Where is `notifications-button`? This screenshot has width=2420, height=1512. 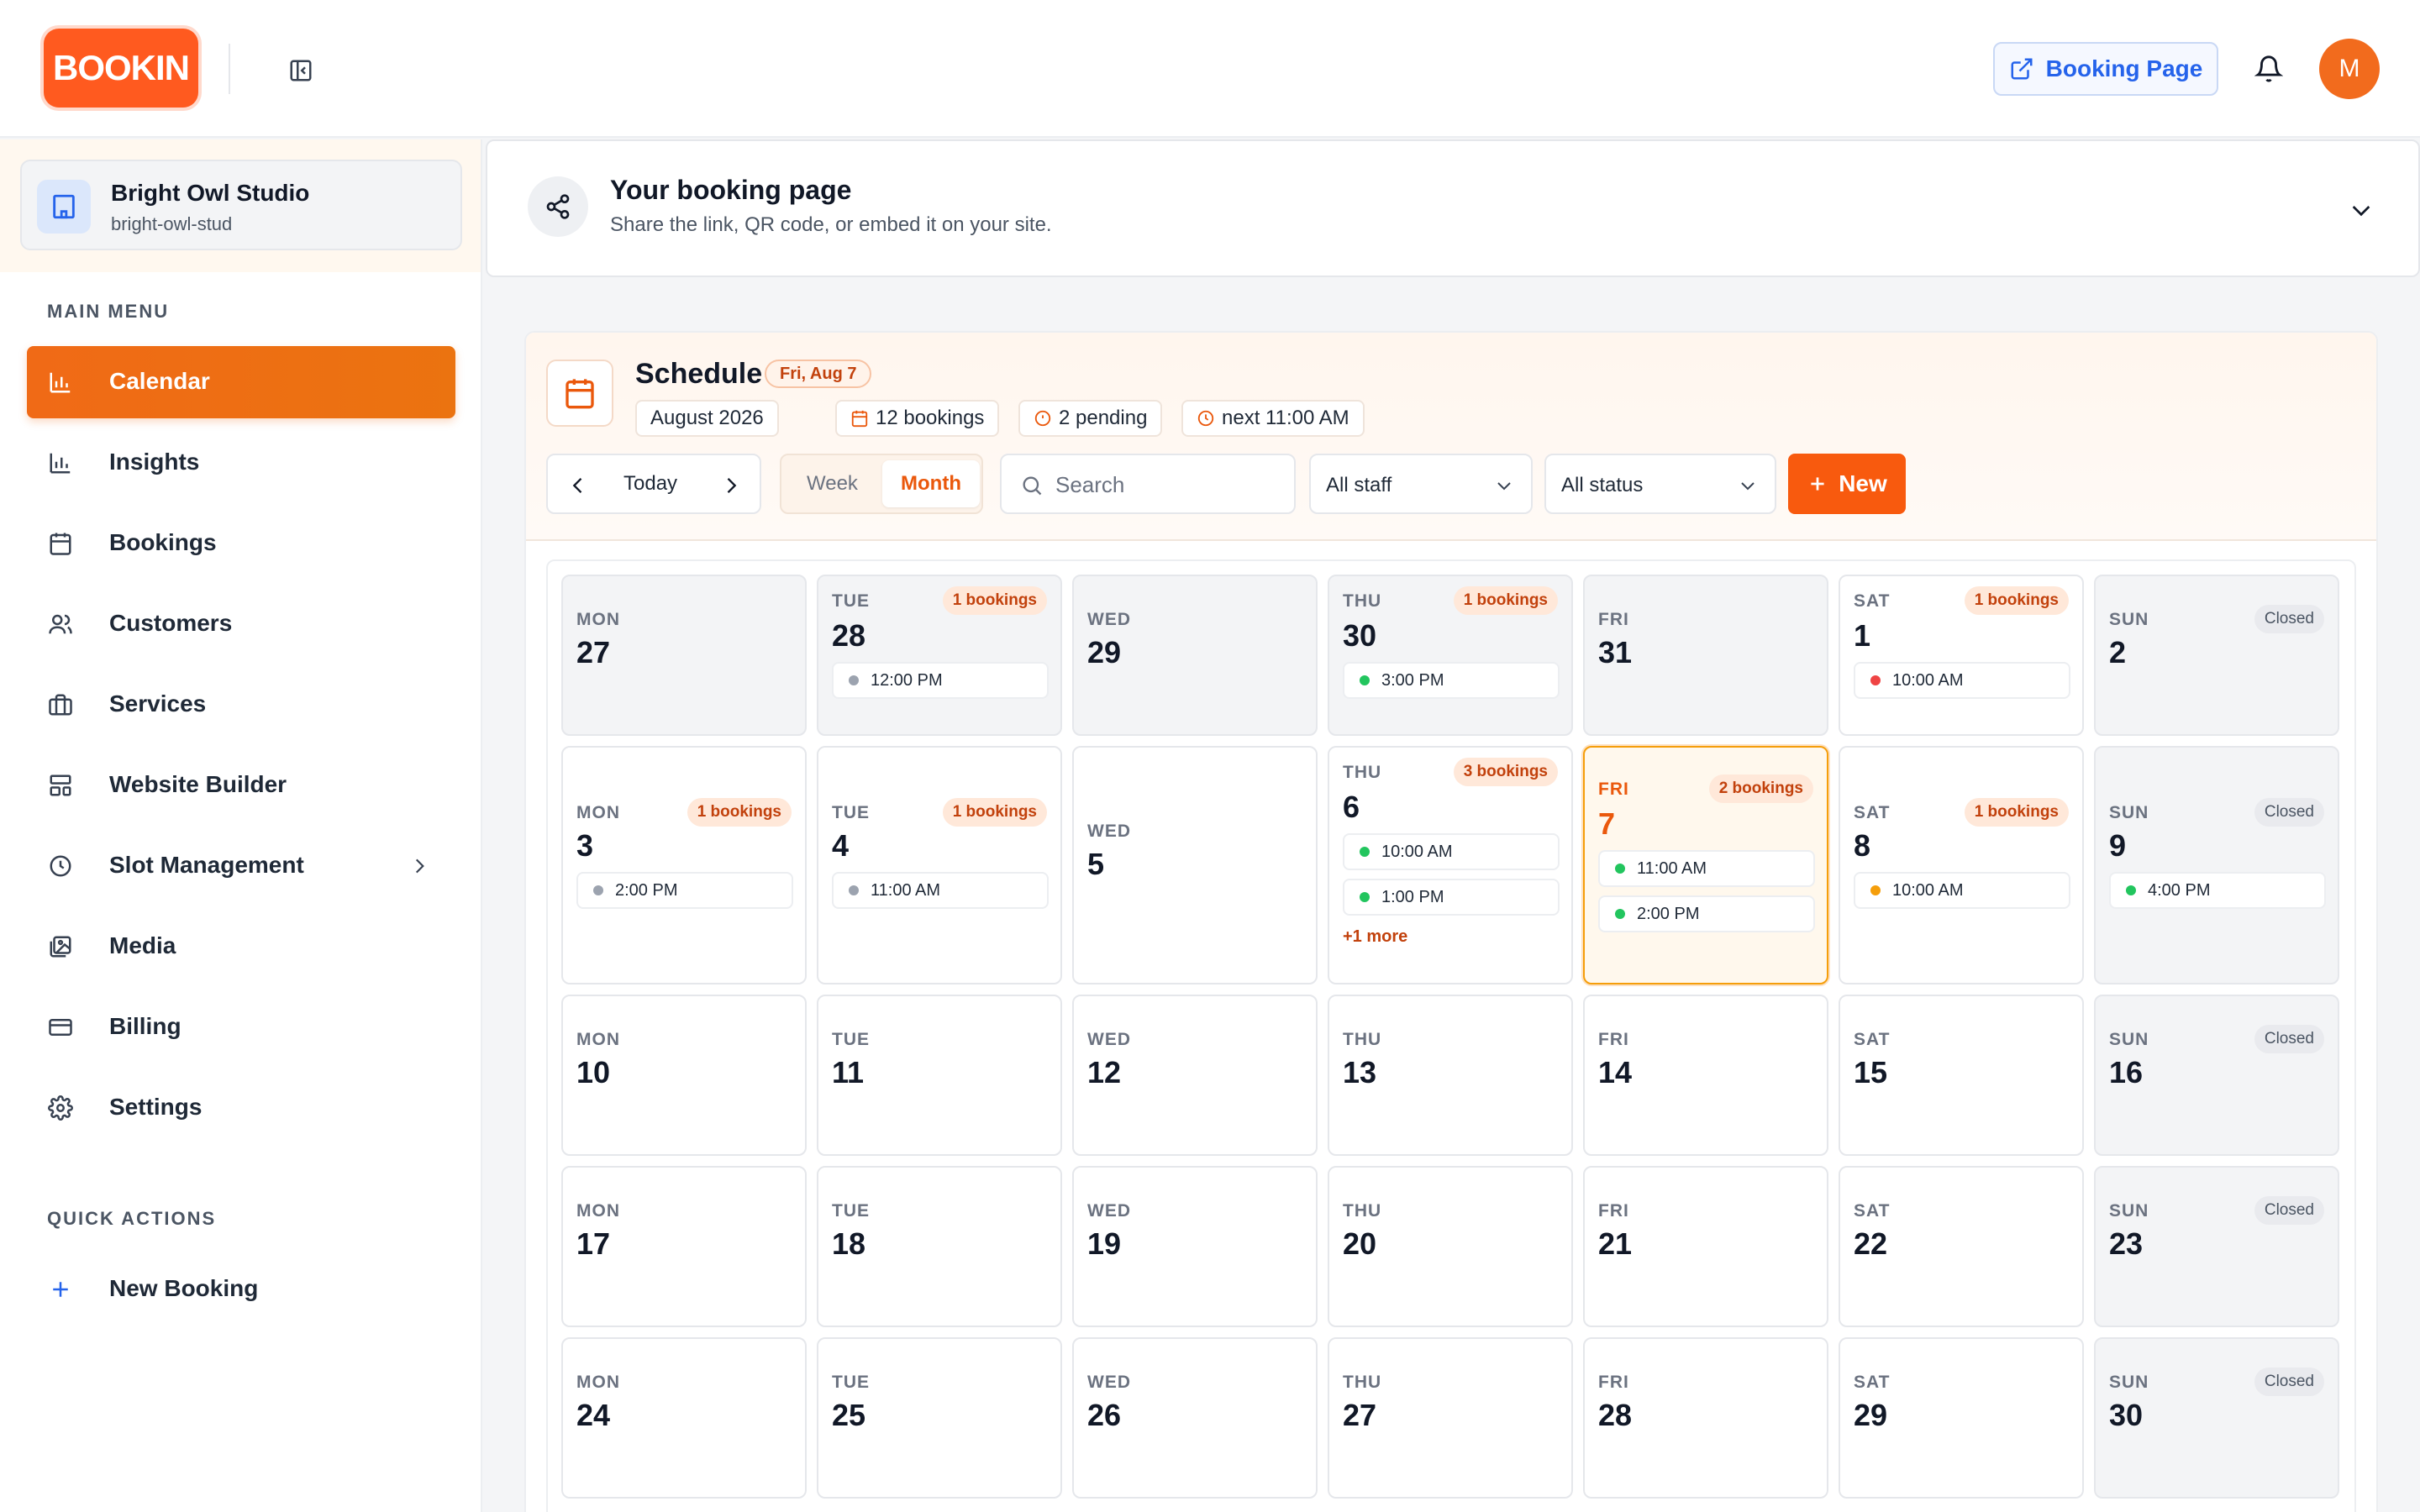 notifications-button is located at coordinates (2269, 69).